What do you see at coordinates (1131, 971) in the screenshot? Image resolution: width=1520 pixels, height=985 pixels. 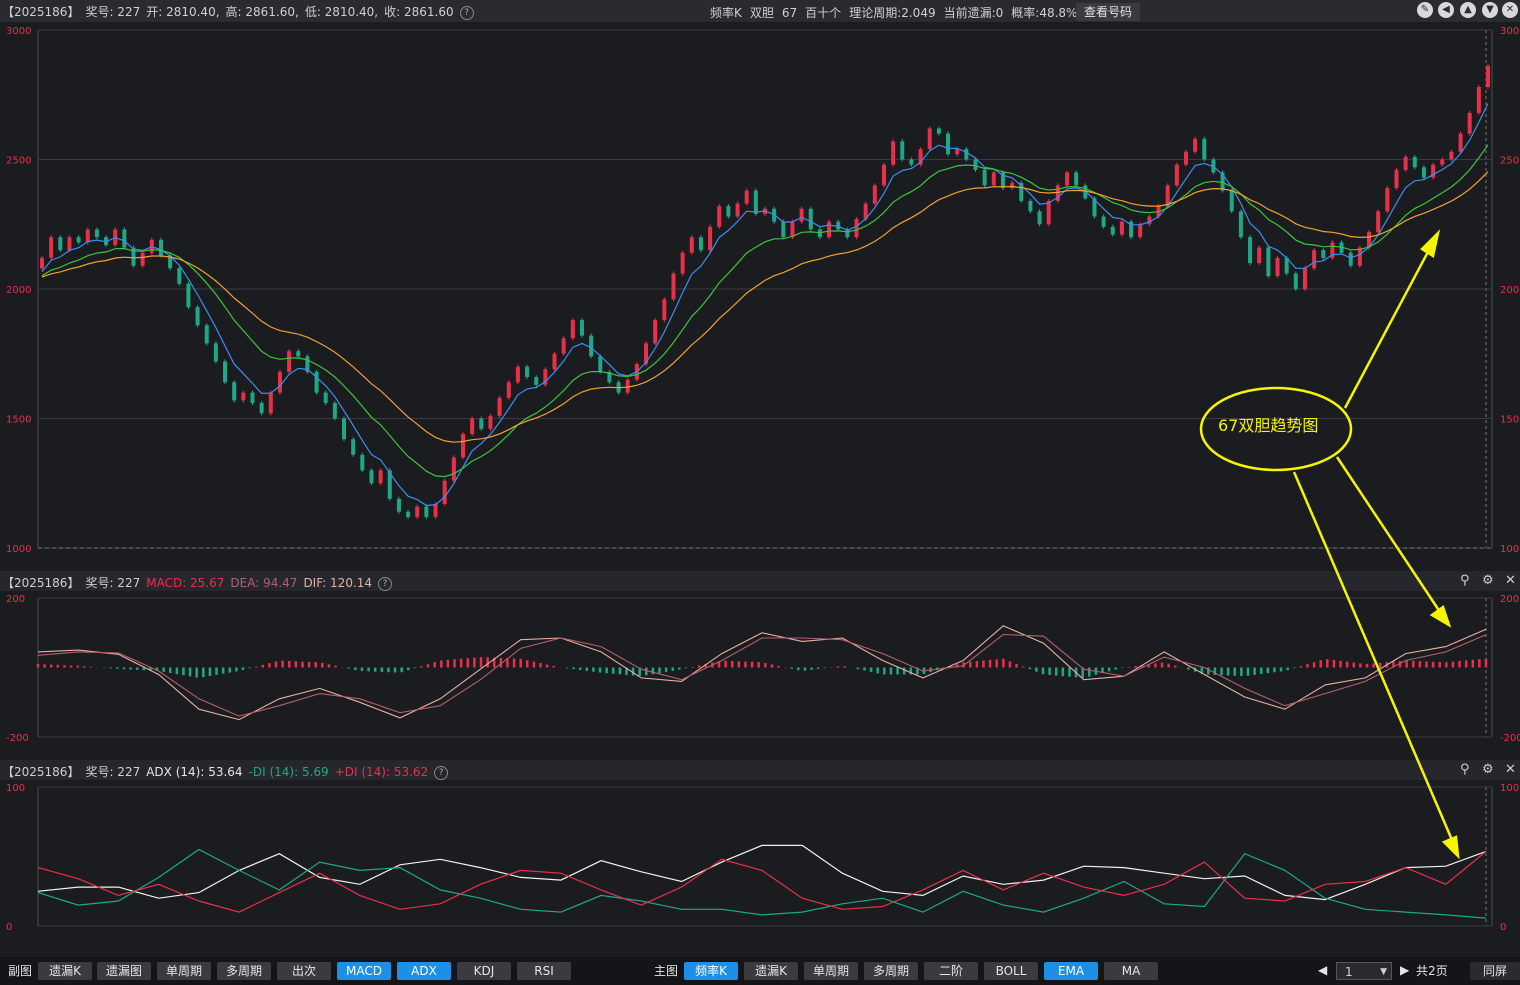 I see `main-btn-ma: MA` at bounding box center [1131, 971].